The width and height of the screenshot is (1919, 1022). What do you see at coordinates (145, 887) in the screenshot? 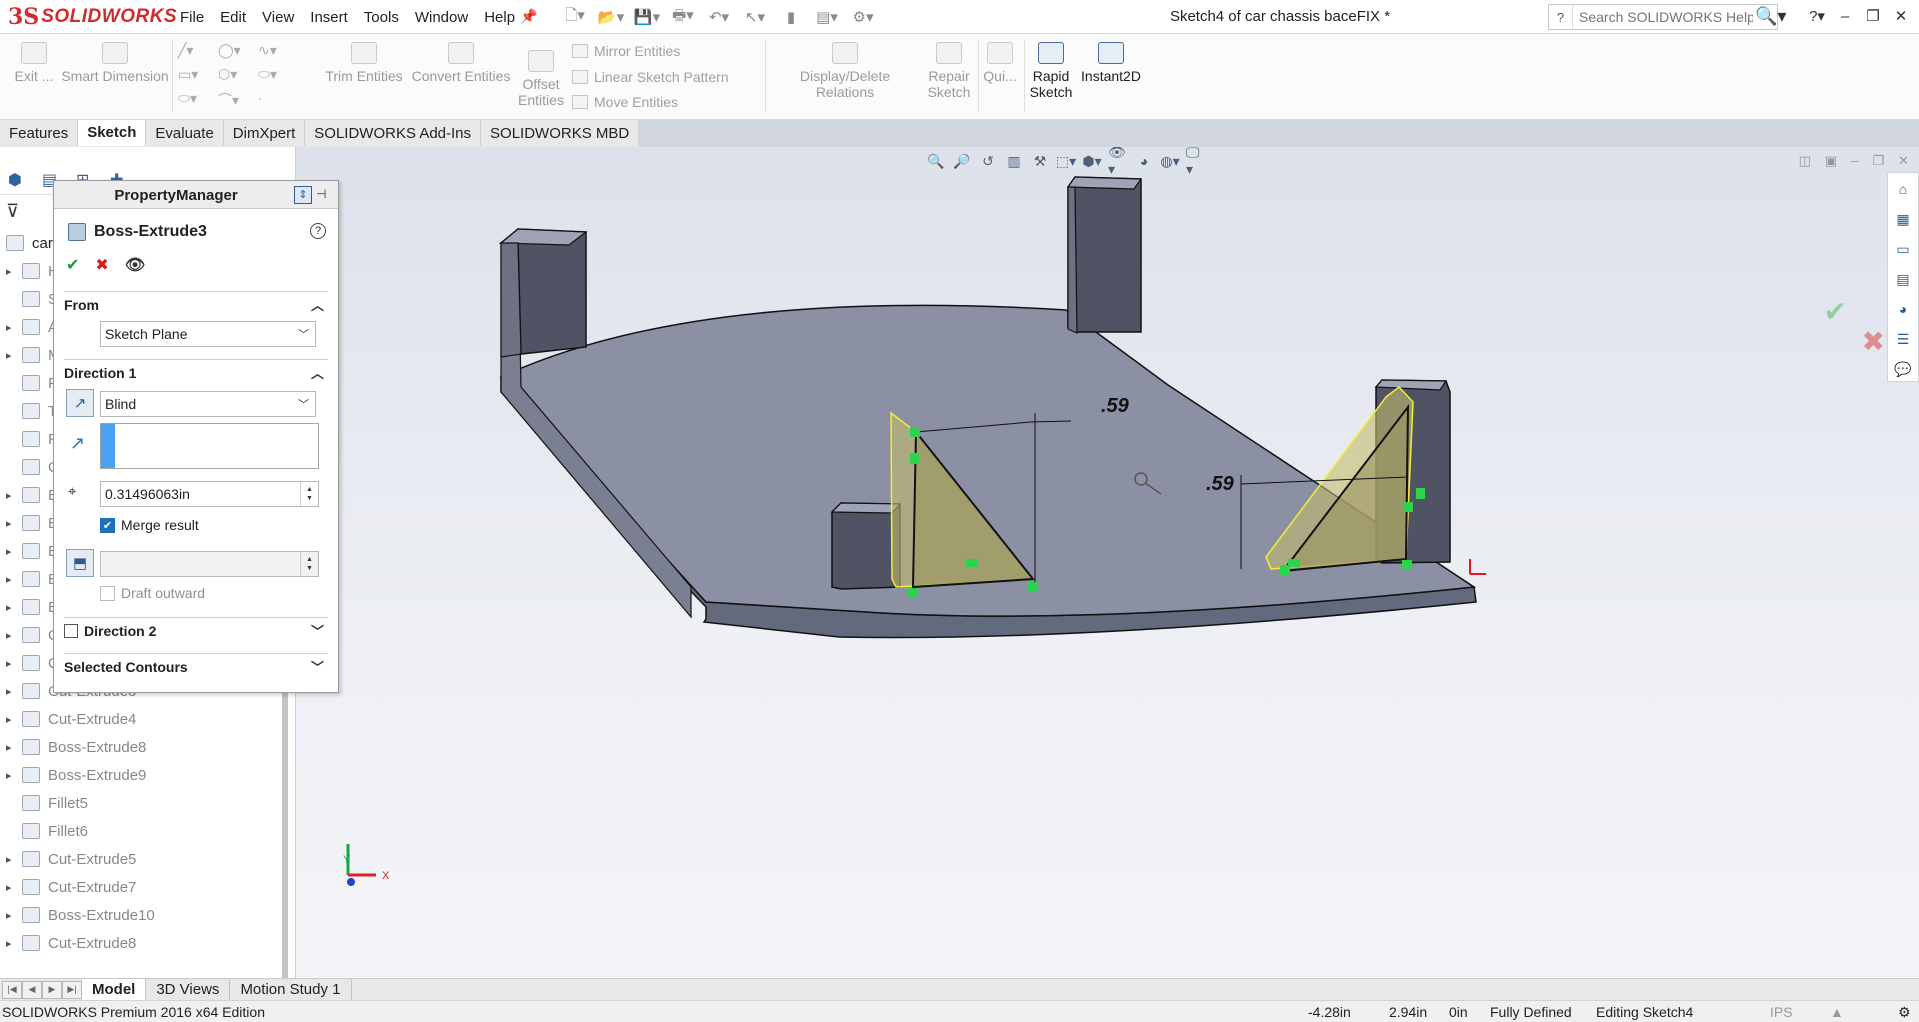
I see `tree-item: ▸ Cut-Extrude7` at bounding box center [145, 887].